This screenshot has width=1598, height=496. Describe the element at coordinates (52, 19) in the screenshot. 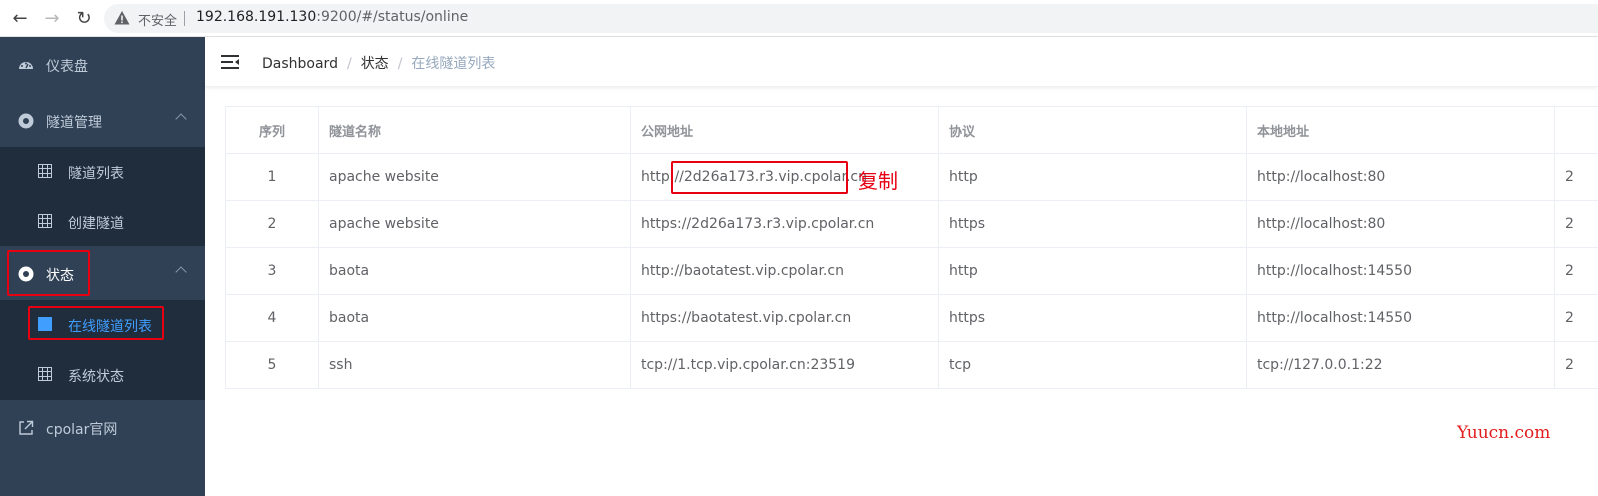

I see `arrow-right-icon: →` at that location.